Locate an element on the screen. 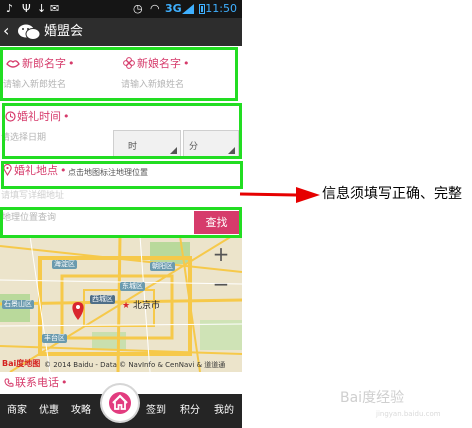 The height and width of the screenshot is (428, 472). annotation-text: 信息须填写正确、完整 is located at coordinates (392, 194).